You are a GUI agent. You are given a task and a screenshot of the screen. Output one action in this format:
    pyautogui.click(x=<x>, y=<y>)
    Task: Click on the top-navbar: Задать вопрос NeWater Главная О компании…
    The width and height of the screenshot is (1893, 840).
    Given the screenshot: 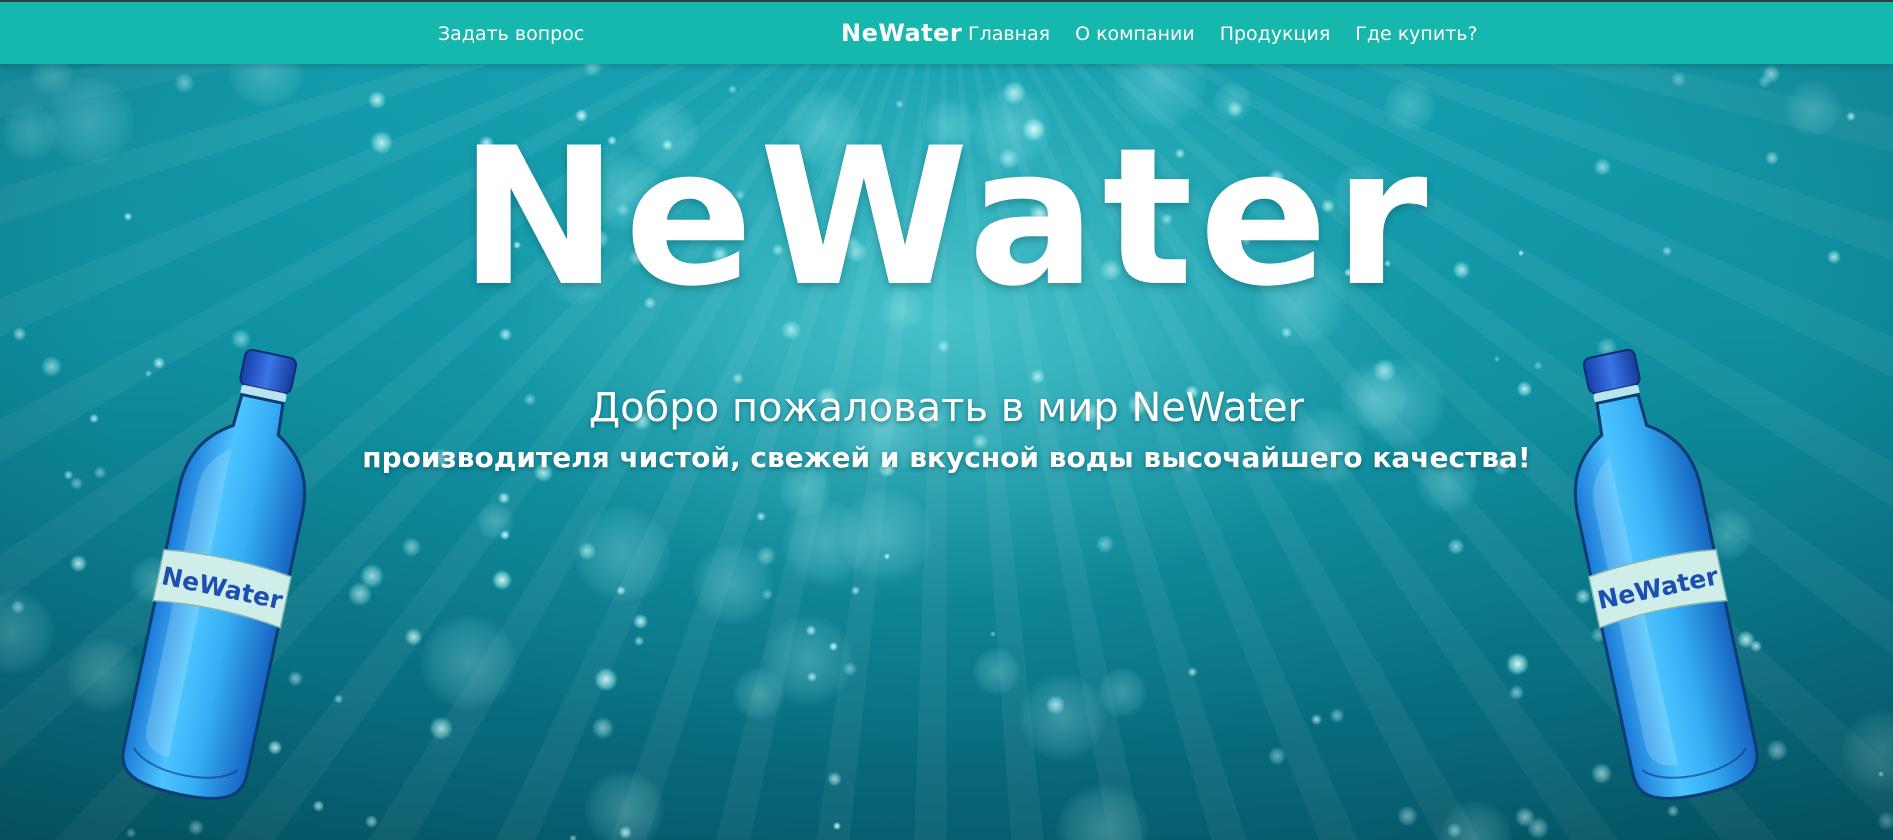 What is the action you would take?
    pyautogui.click(x=946, y=32)
    